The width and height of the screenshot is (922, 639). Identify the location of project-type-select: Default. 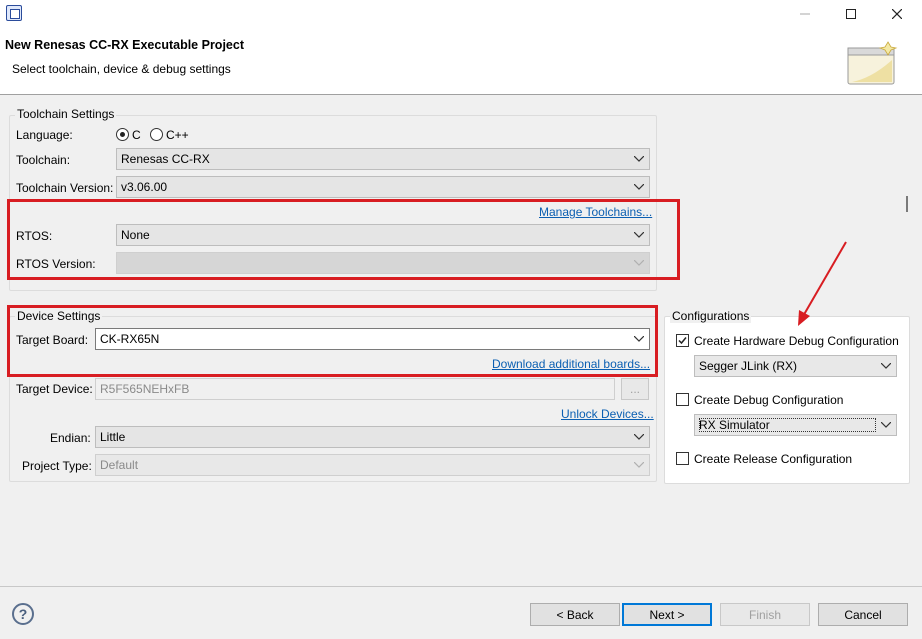
(372, 465).